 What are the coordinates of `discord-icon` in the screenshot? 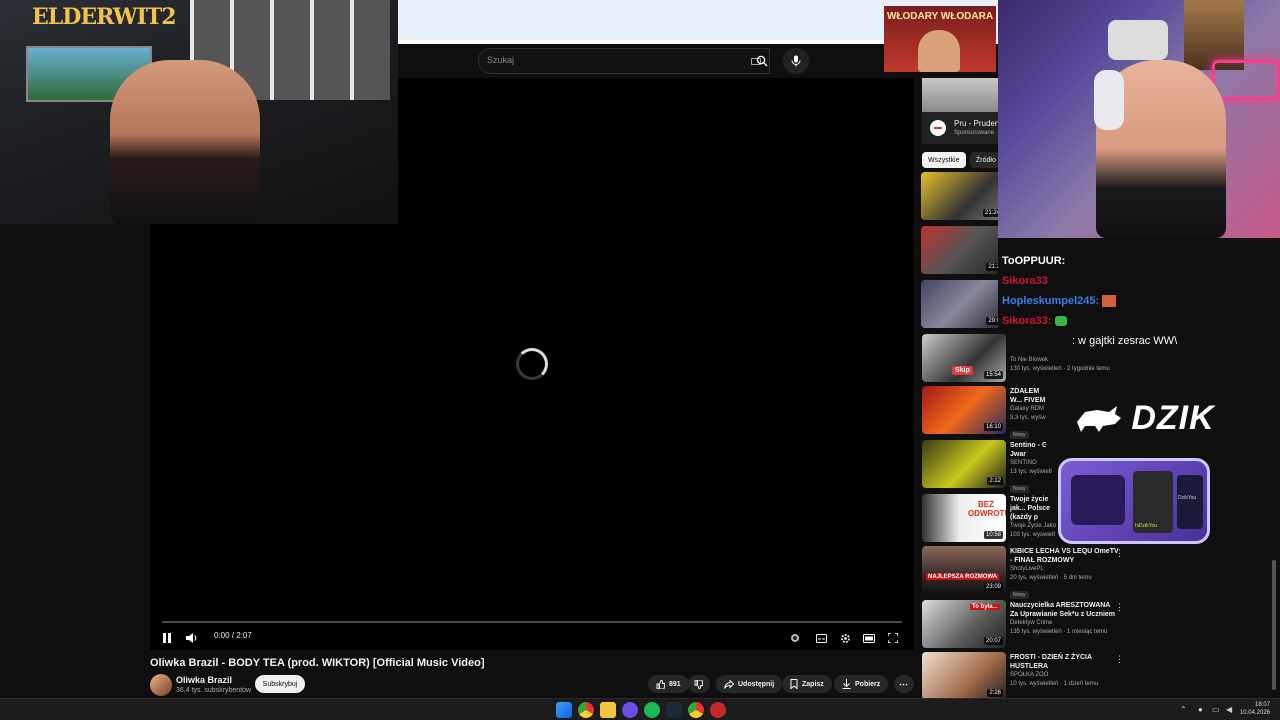 It's located at (630, 710).